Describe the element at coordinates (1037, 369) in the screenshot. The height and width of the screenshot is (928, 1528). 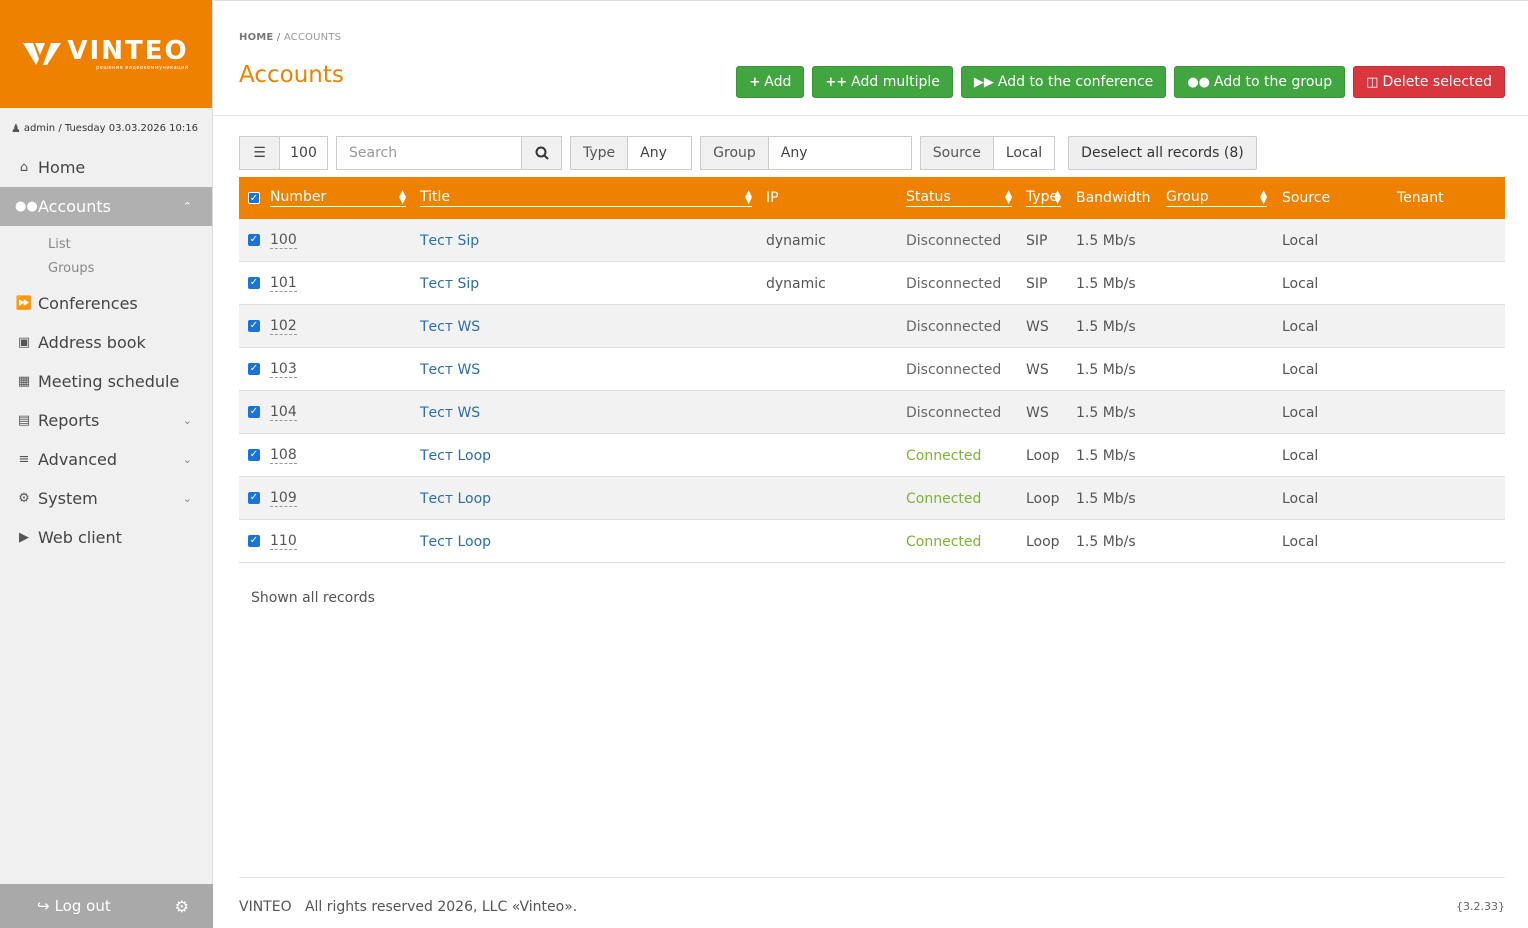
I see `type-cell: WS` at that location.